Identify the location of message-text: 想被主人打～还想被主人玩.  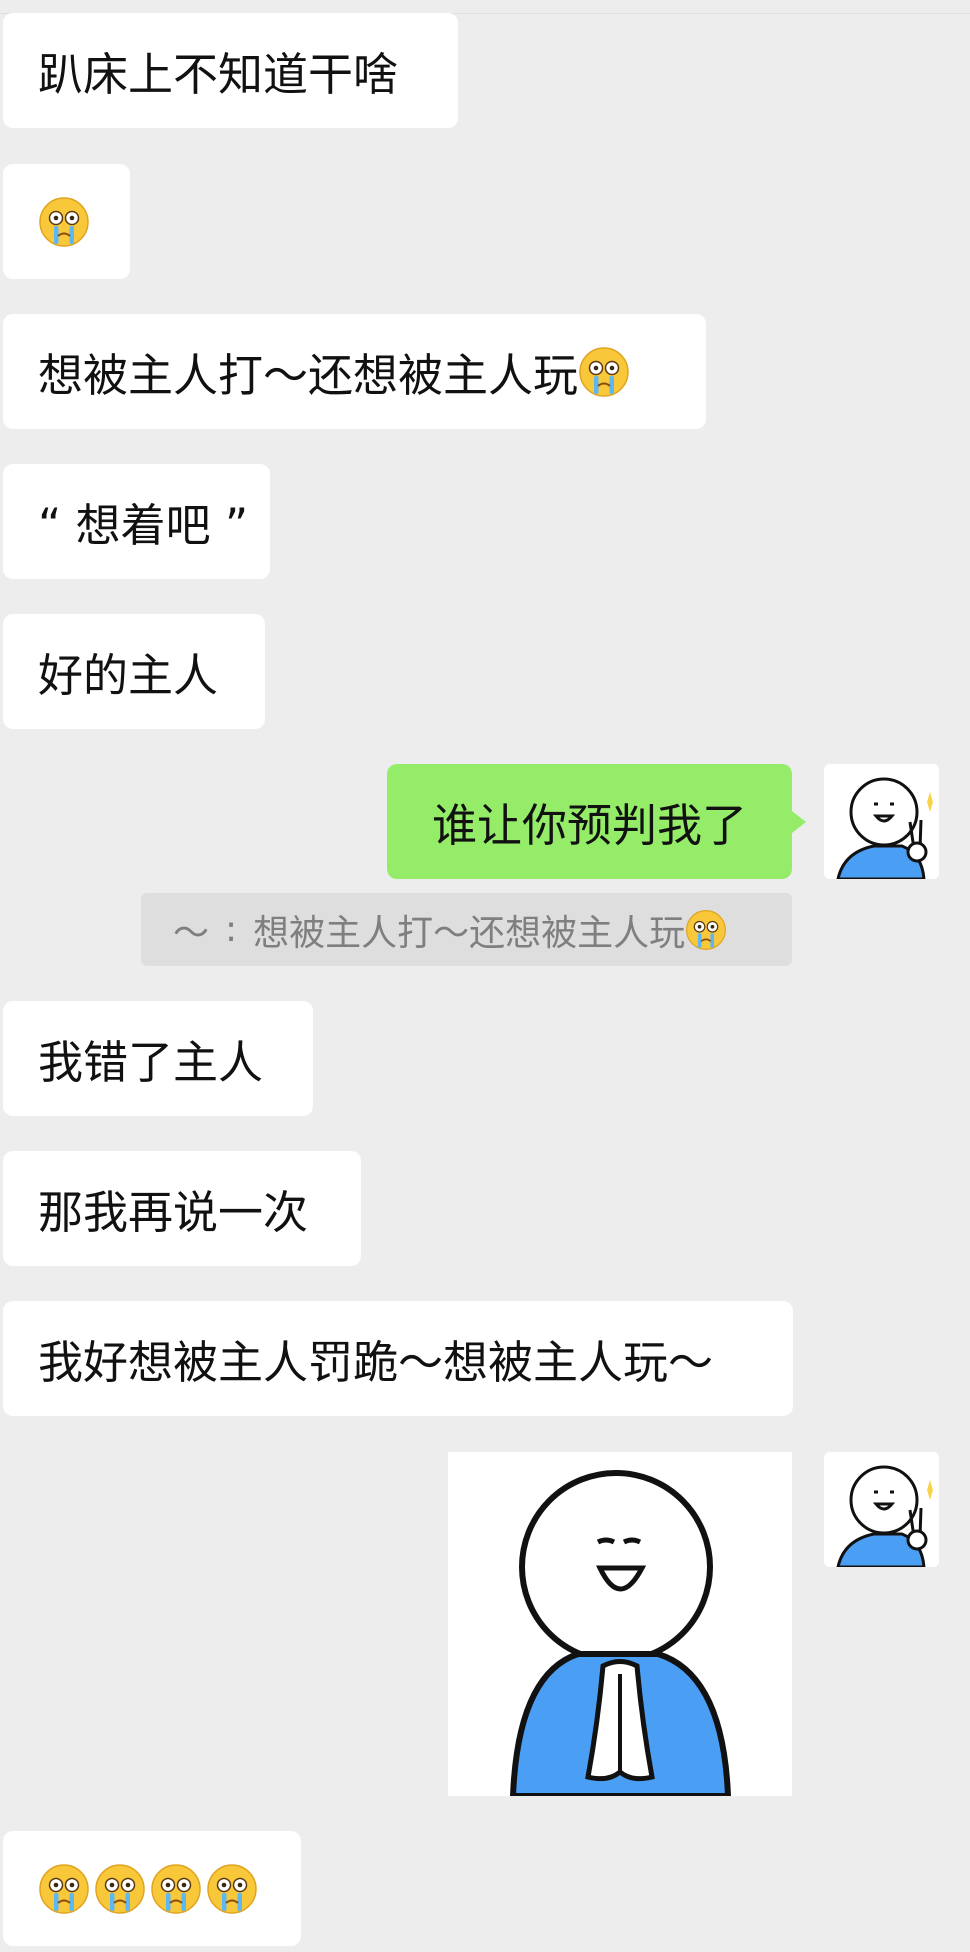
(308, 375).